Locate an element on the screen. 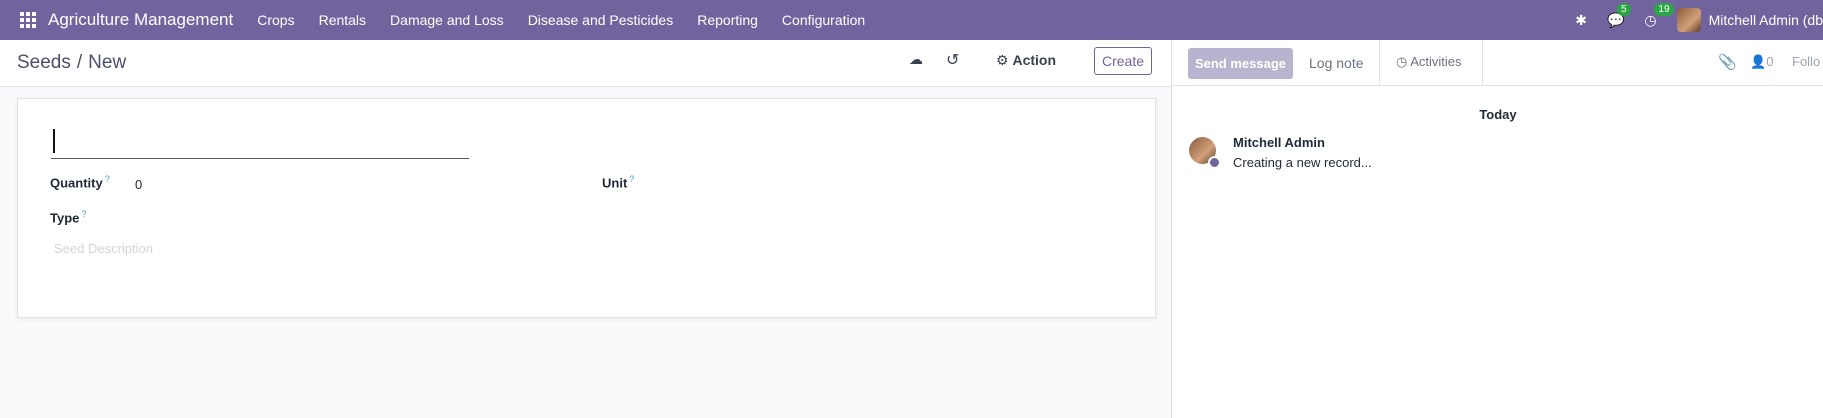 Image resolution: width=1823 pixels, height=418 pixels. follow-button: Follo is located at coordinates (1806, 61).